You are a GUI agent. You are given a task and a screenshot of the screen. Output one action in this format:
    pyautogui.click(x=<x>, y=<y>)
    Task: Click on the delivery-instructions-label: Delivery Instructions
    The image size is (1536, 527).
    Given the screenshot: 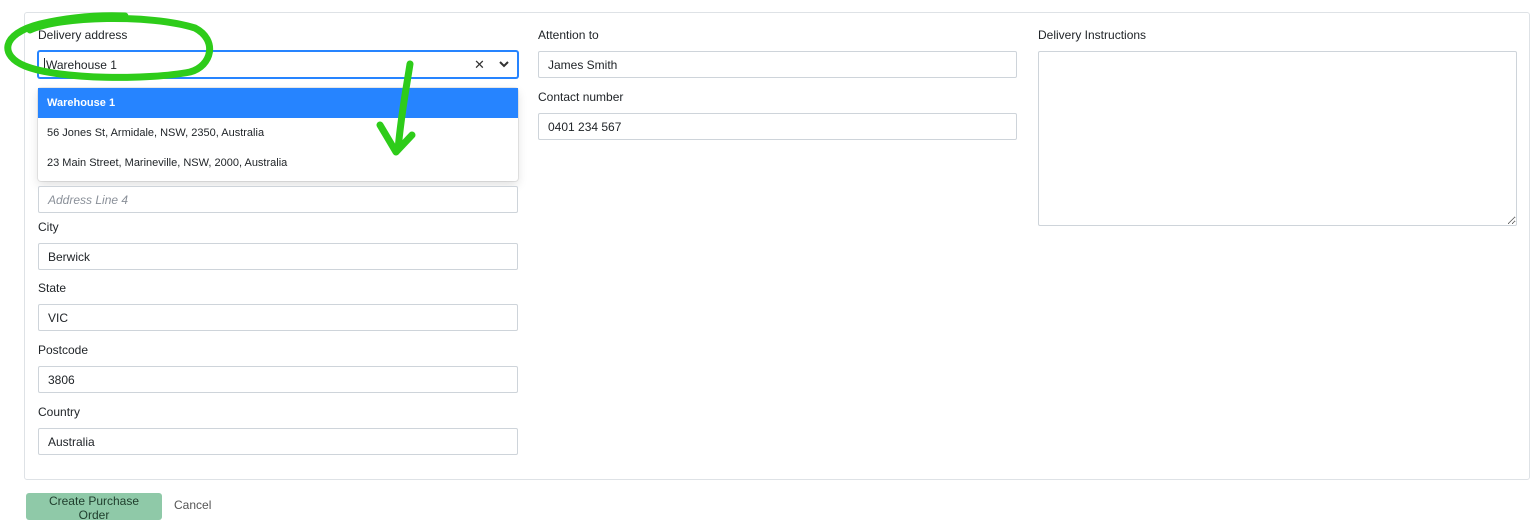 What is the action you would take?
    pyautogui.click(x=1092, y=35)
    